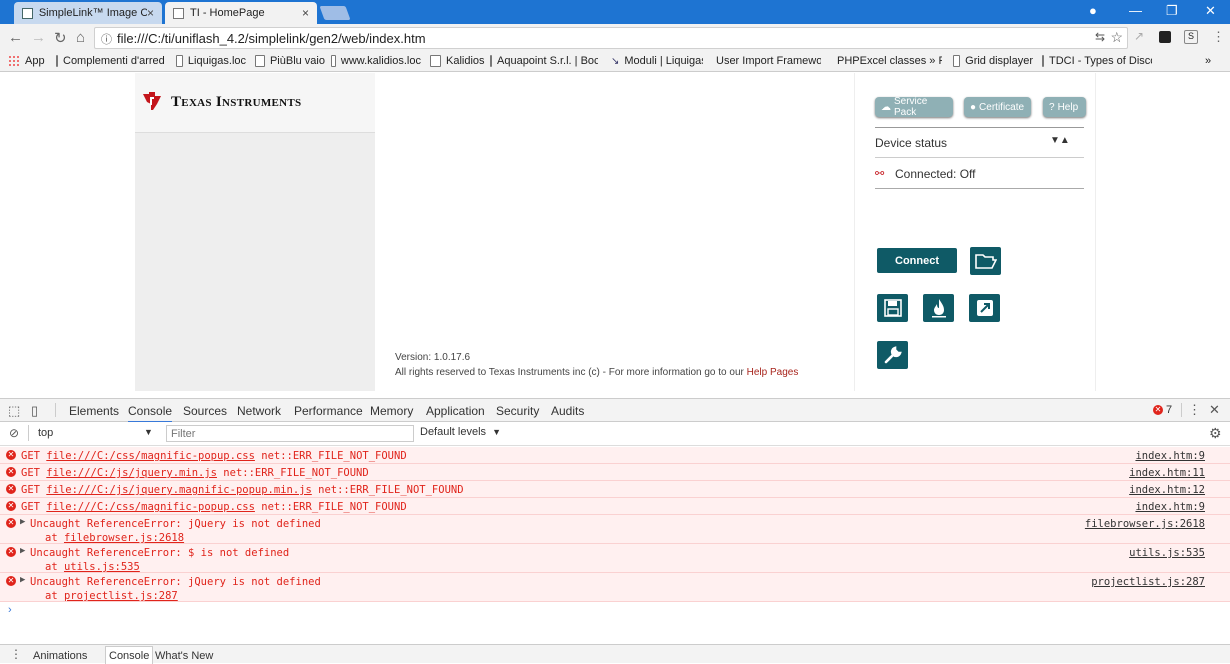  I want to click on stack-frame: at utils.js:535, so click(92, 567).